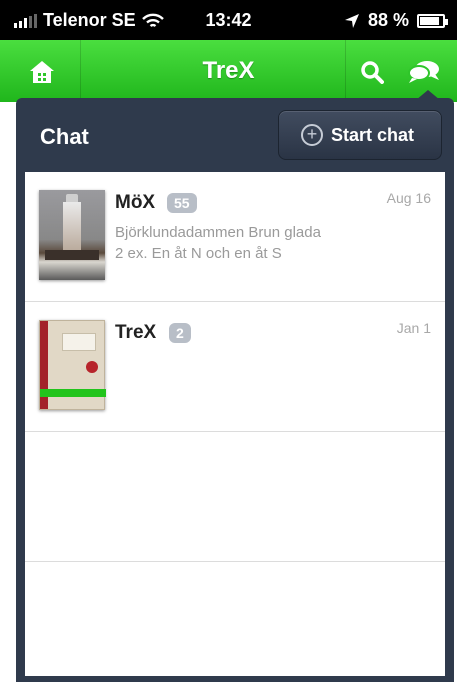  Describe the element at coordinates (228, 71) in the screenshot. I see `top-navbar: TreX` at that location.